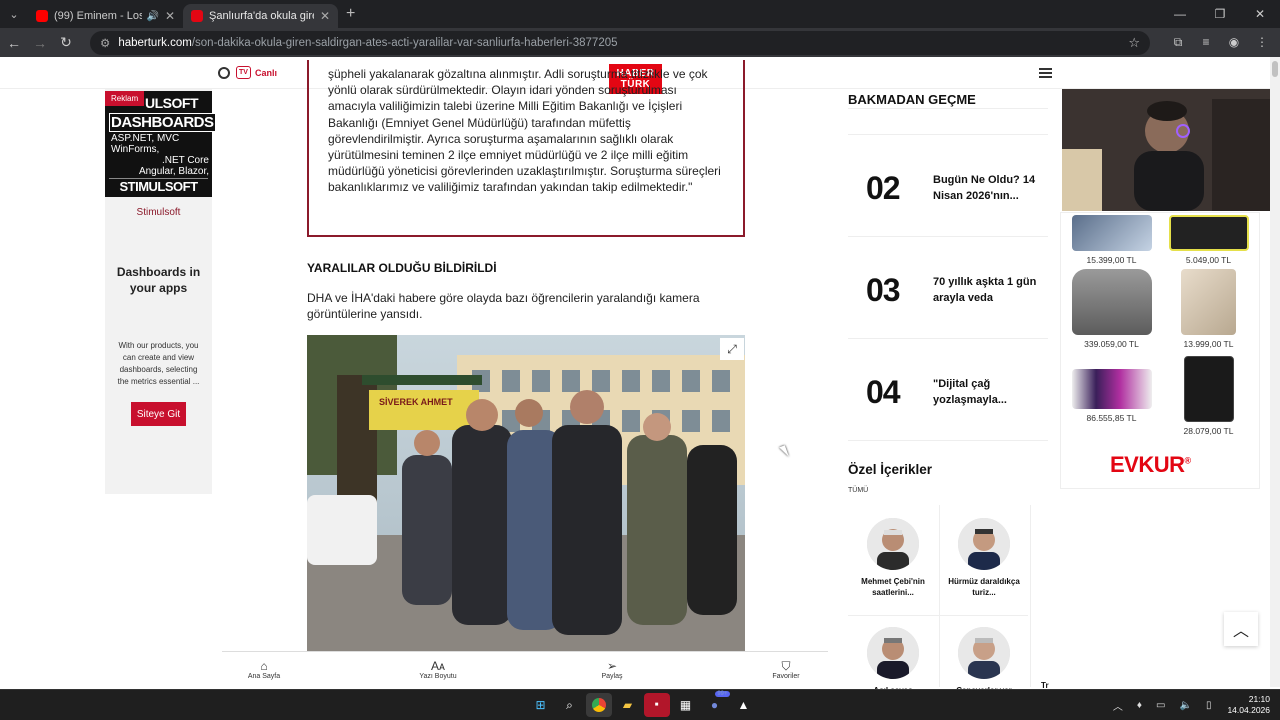 The image size is (1280, 720). I want to click on chevron-up-icon: ︿, so click(1240, 631).